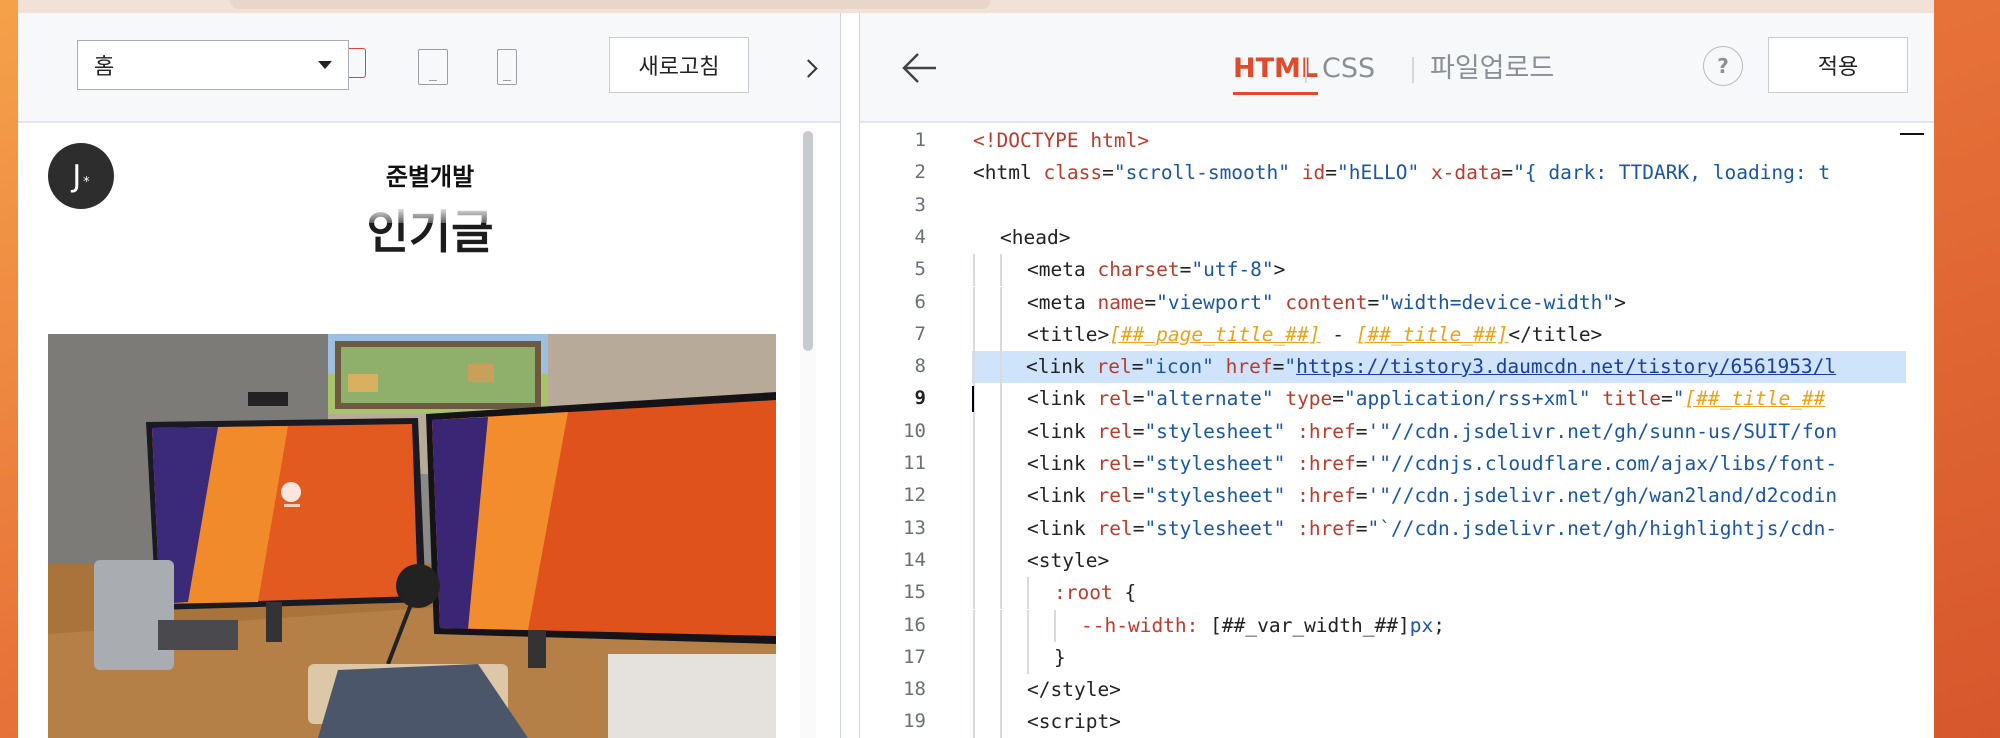  I want to click on tab-file-upload: 파일업로드, so click(1492, 69).